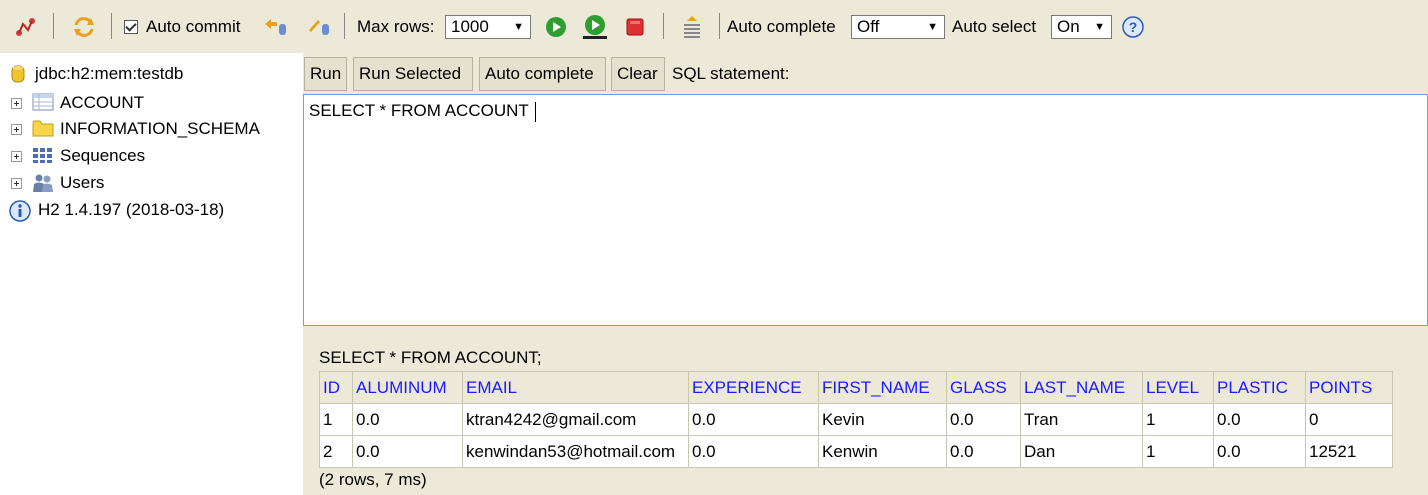  I want to click on auto-commit-checkbox: Auto commit, so click(182, 26).